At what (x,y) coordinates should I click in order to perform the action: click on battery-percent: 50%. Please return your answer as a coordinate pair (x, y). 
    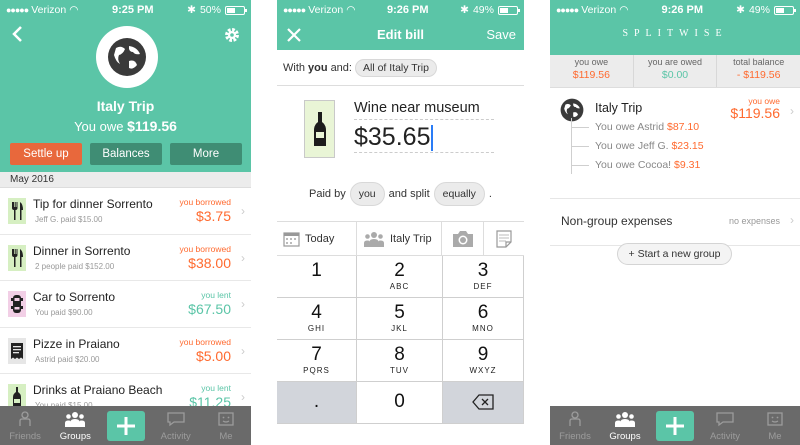
    Looking at the image, I should click on (210, 10).